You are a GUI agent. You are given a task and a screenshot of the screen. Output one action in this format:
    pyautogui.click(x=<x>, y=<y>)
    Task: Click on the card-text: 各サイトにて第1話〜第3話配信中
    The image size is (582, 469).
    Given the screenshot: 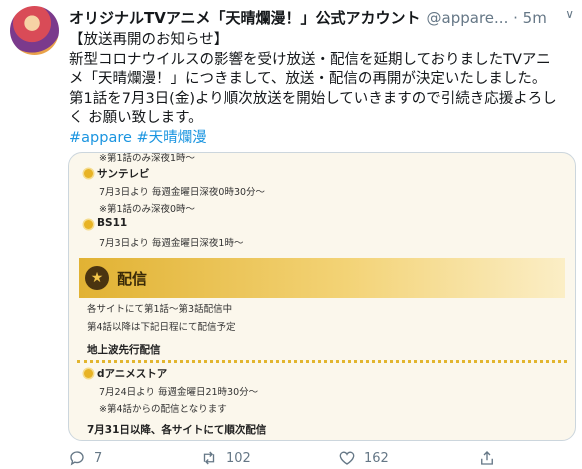 What is the action you would take?
    pyautogui.click(x=160, y=309)
    